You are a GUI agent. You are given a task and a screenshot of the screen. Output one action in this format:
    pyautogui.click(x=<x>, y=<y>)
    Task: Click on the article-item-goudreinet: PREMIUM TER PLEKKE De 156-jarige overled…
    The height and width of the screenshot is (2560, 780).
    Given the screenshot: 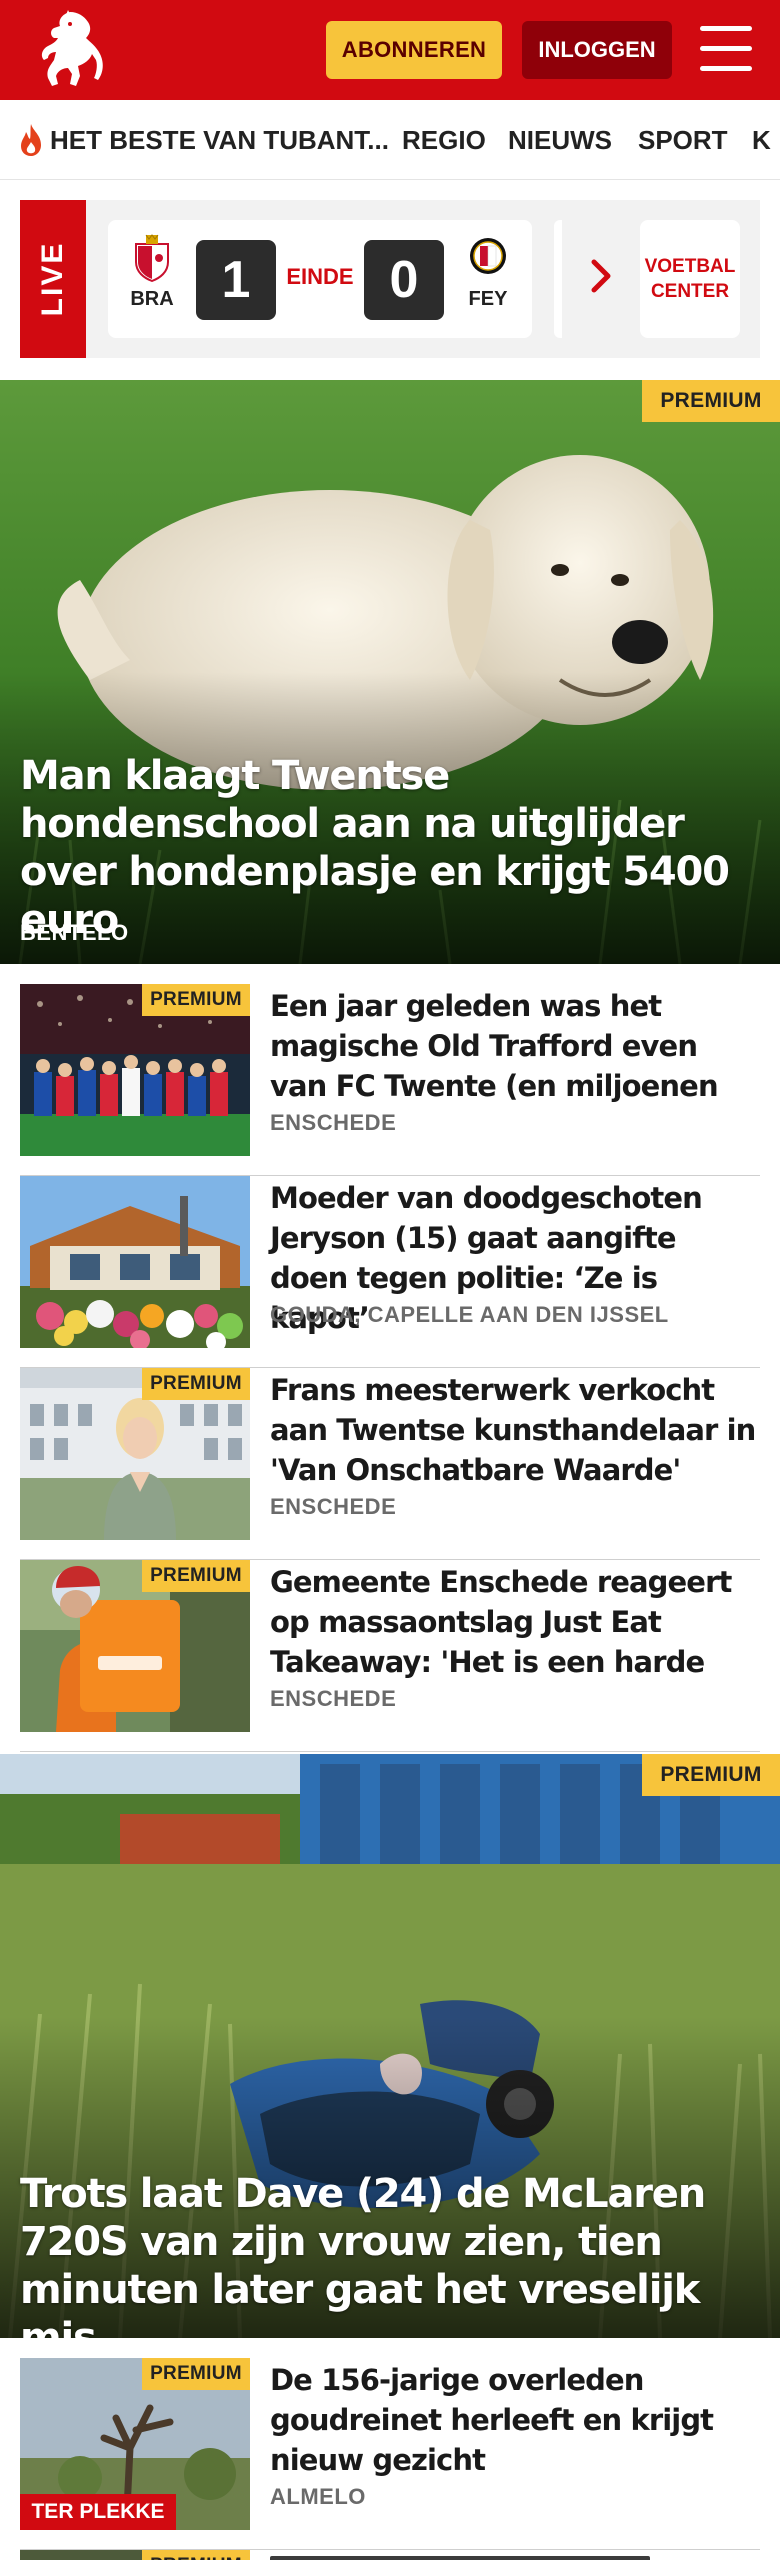 What is the action you would take?
    pyautogui.click(x=390, y=2454)
    